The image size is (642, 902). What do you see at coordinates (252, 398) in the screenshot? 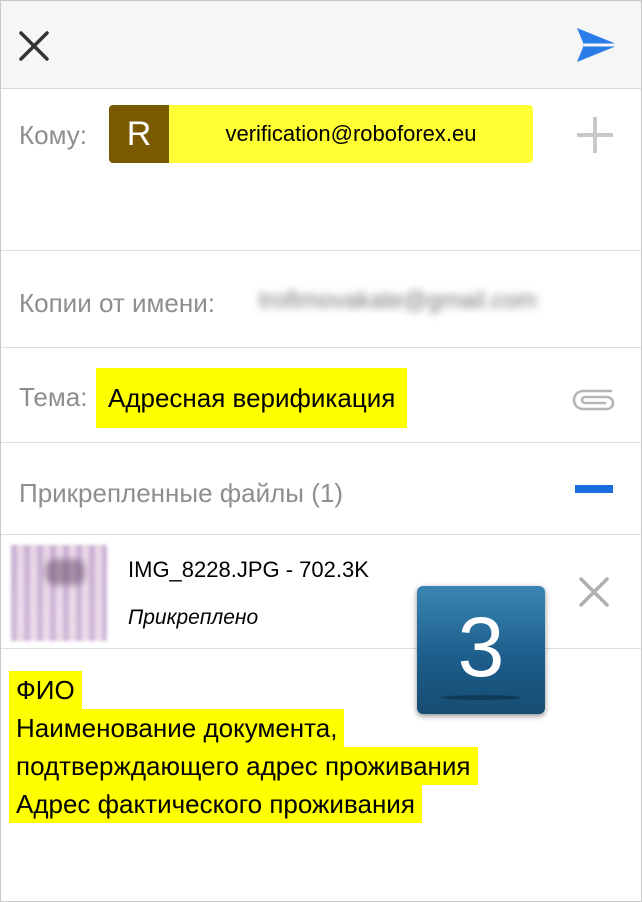
I see `subject-field: Адресная верификация` at bounding box center [252, 398].